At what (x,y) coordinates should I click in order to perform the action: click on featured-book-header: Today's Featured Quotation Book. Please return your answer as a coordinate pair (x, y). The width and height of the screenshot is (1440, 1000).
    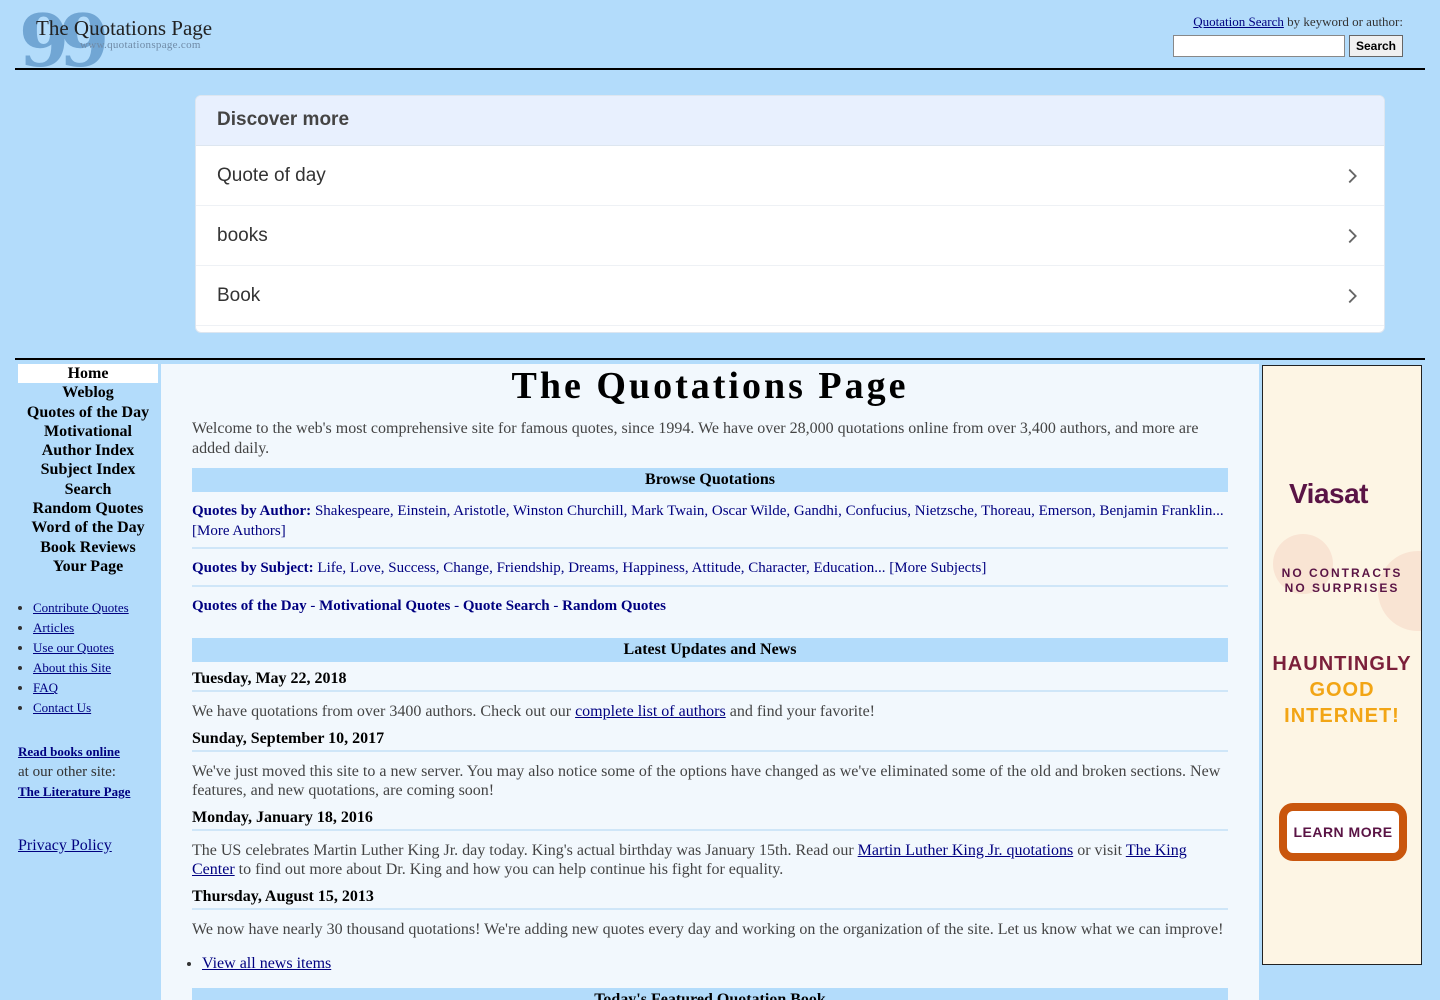
    Looking at the image, I should click on (710, 994).